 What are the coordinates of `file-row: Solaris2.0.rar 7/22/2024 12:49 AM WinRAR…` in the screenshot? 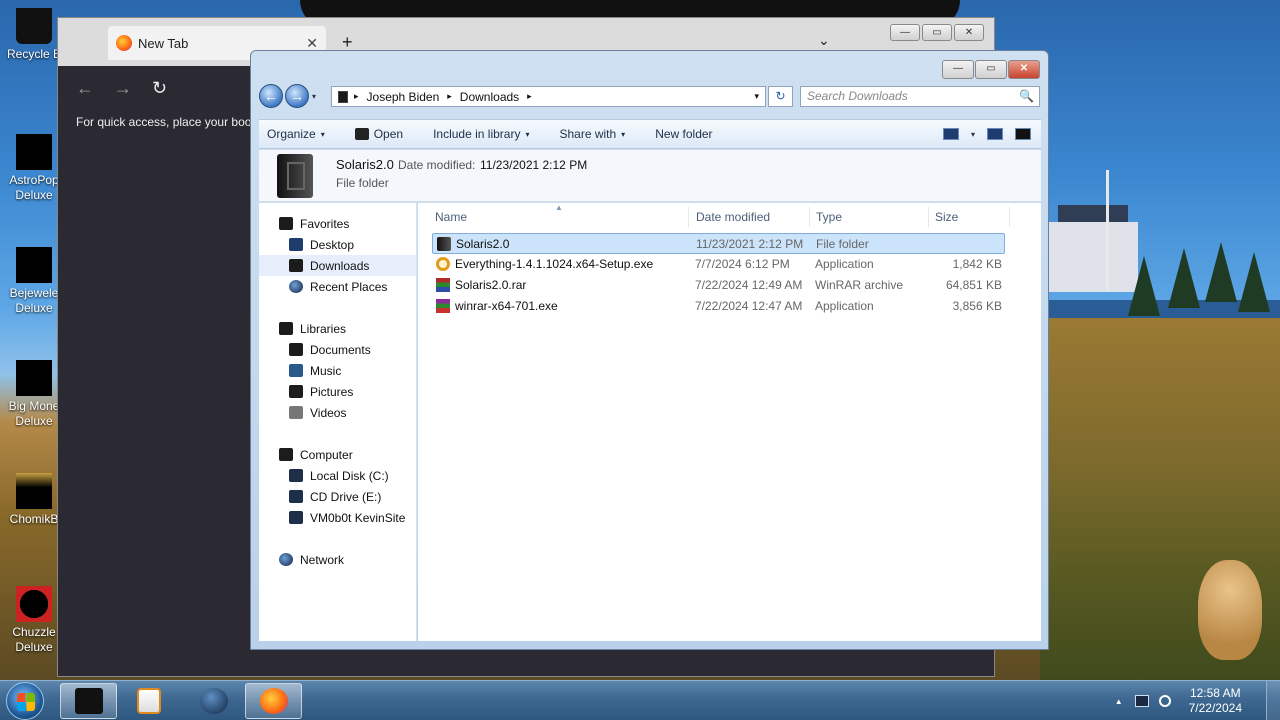 It's located at (718, 285).